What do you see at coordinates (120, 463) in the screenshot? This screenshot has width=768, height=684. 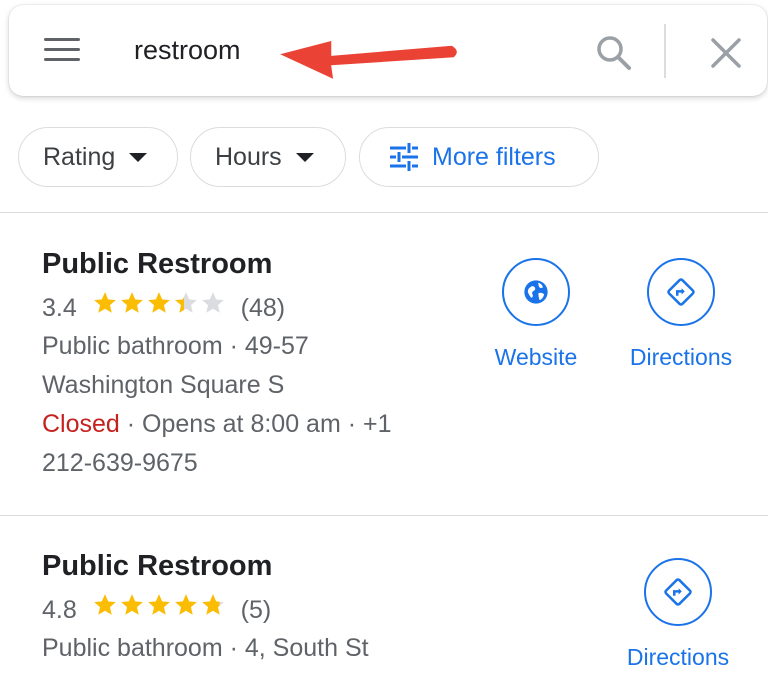 I see `phone-number: 212-639-9675` at bounding box center [120, 463].